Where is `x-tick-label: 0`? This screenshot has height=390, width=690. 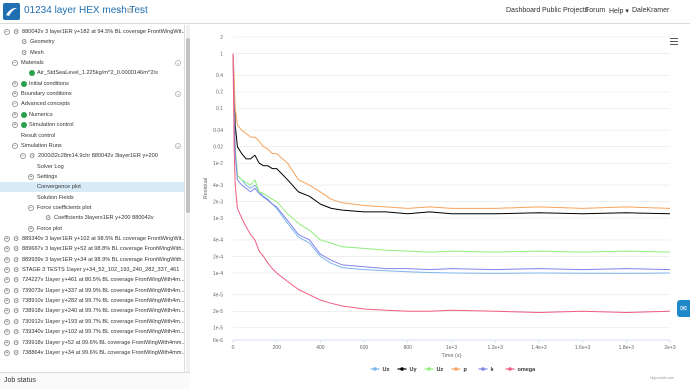
x-tick-label: 0 is located at coordinates (233, 348).